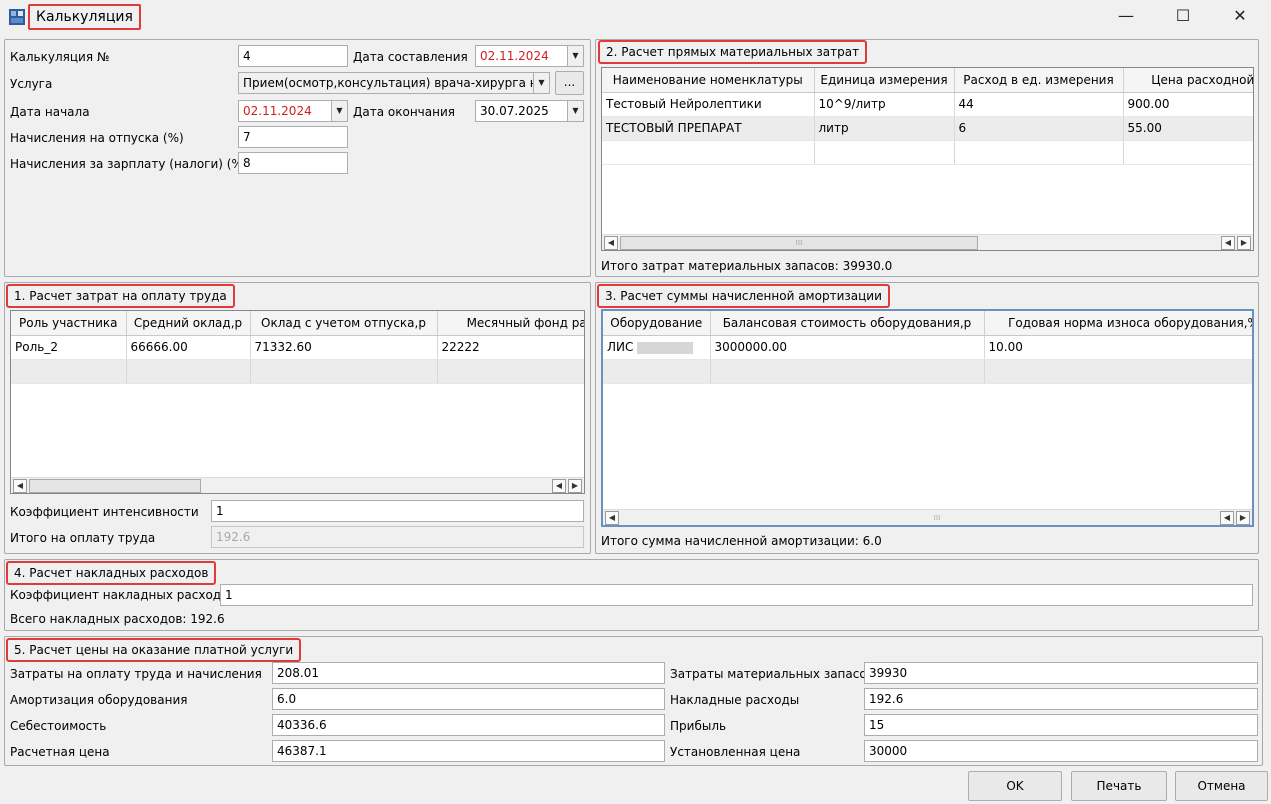  What do you see at coordinates (772, 674) in the screenshot?
I see `price-materials-label: Затраты материальных запасов` at bounding box center [772, 674].